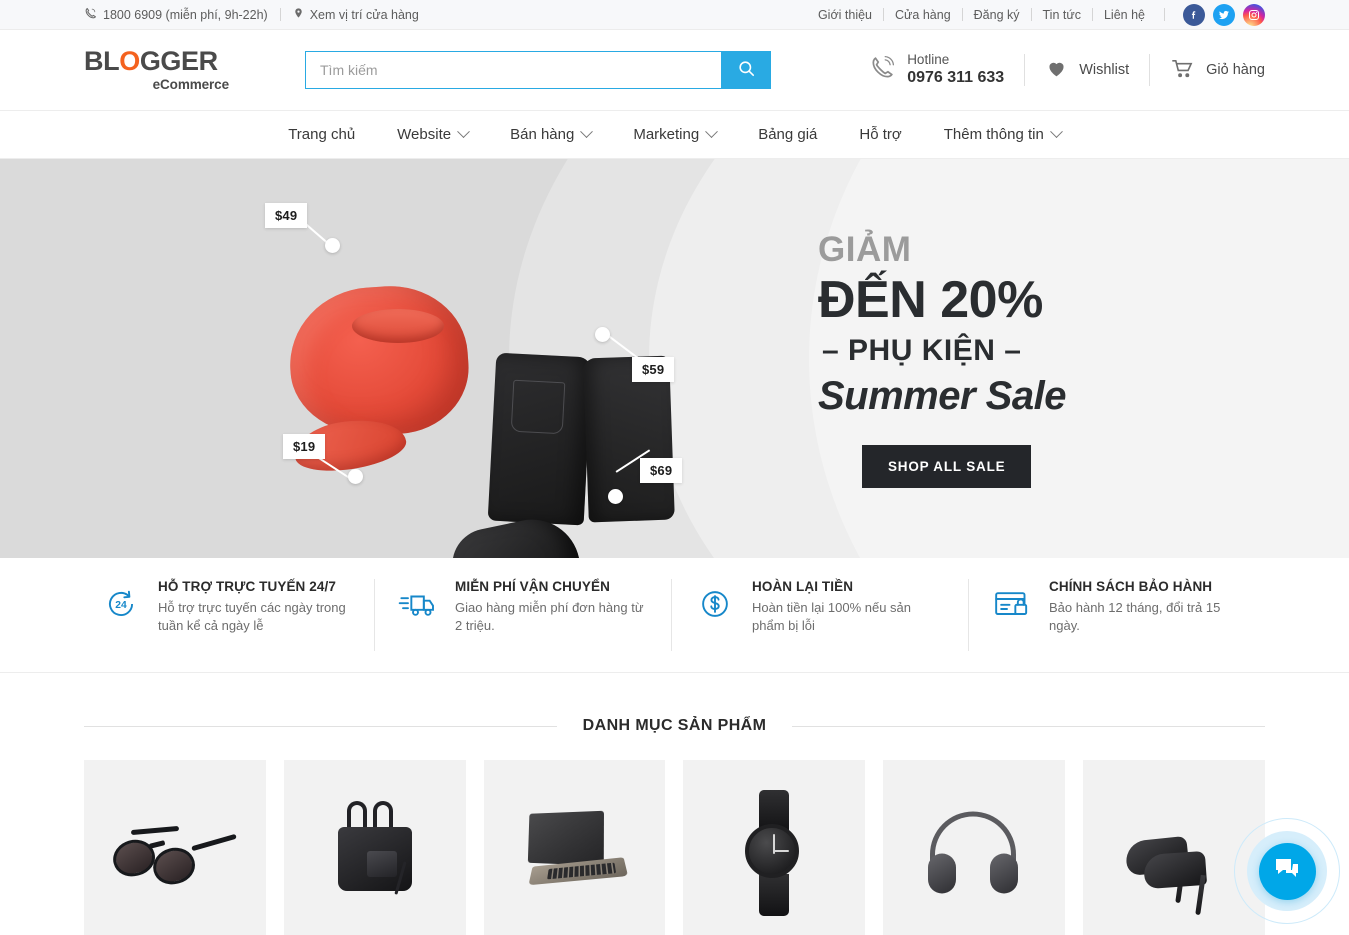 The height and width of the screenshot is (935, 1349). What do you see at coordinates (286, 215) in the screenshot?
I see `price-tag-sweater: $49` at bounding box center [286, 215].